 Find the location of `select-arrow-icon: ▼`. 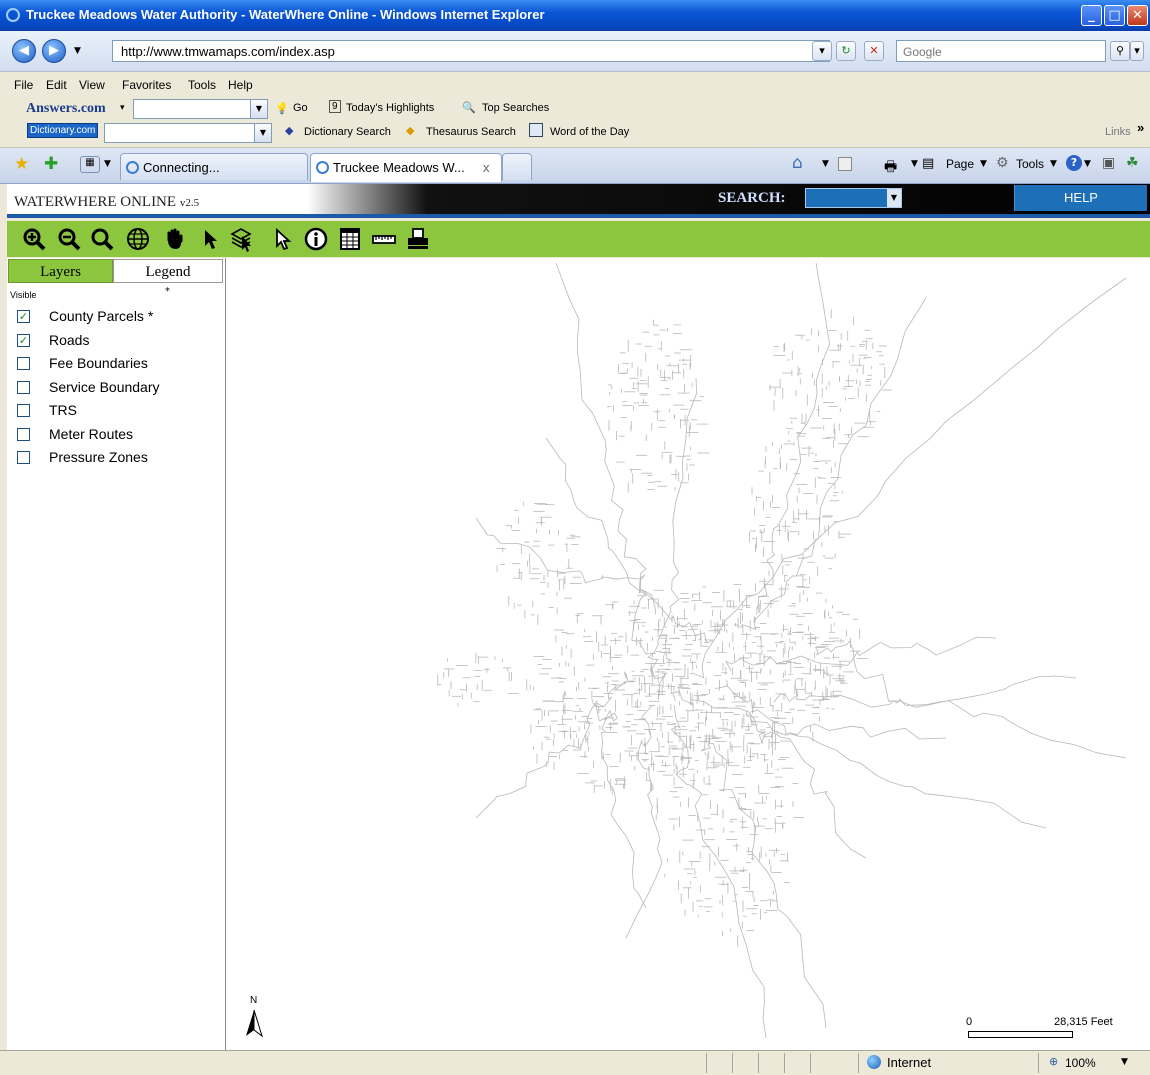

select-arrow-icon: ▼ is located at coordinates (894, 198).